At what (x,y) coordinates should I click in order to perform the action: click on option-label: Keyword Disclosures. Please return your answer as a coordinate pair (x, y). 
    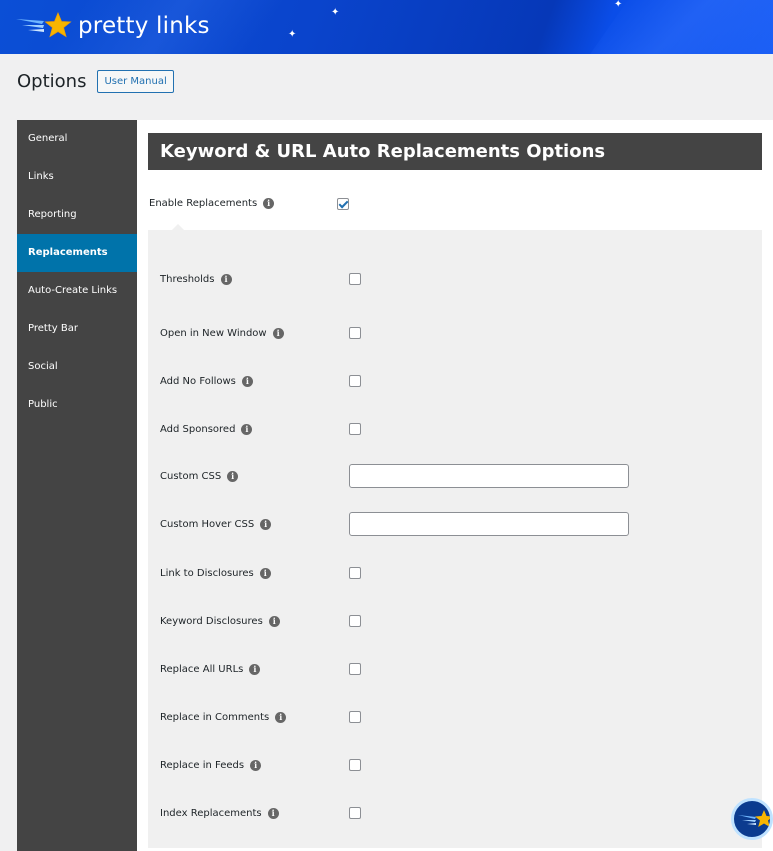
    Looking at the image, I should click on (211, 621).